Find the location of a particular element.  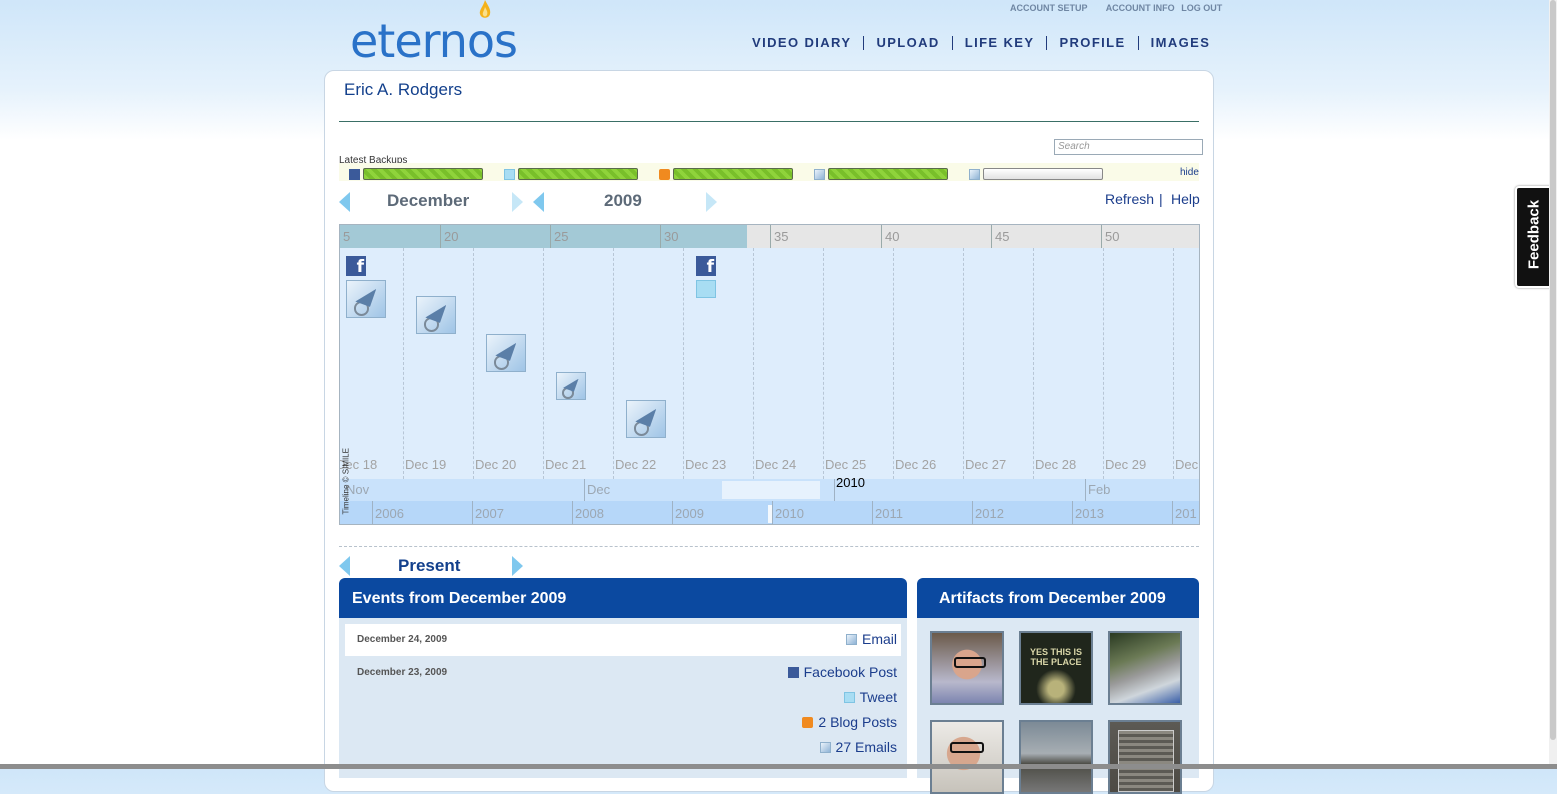

week-tick: 5 is located at coordinates (347, 236).